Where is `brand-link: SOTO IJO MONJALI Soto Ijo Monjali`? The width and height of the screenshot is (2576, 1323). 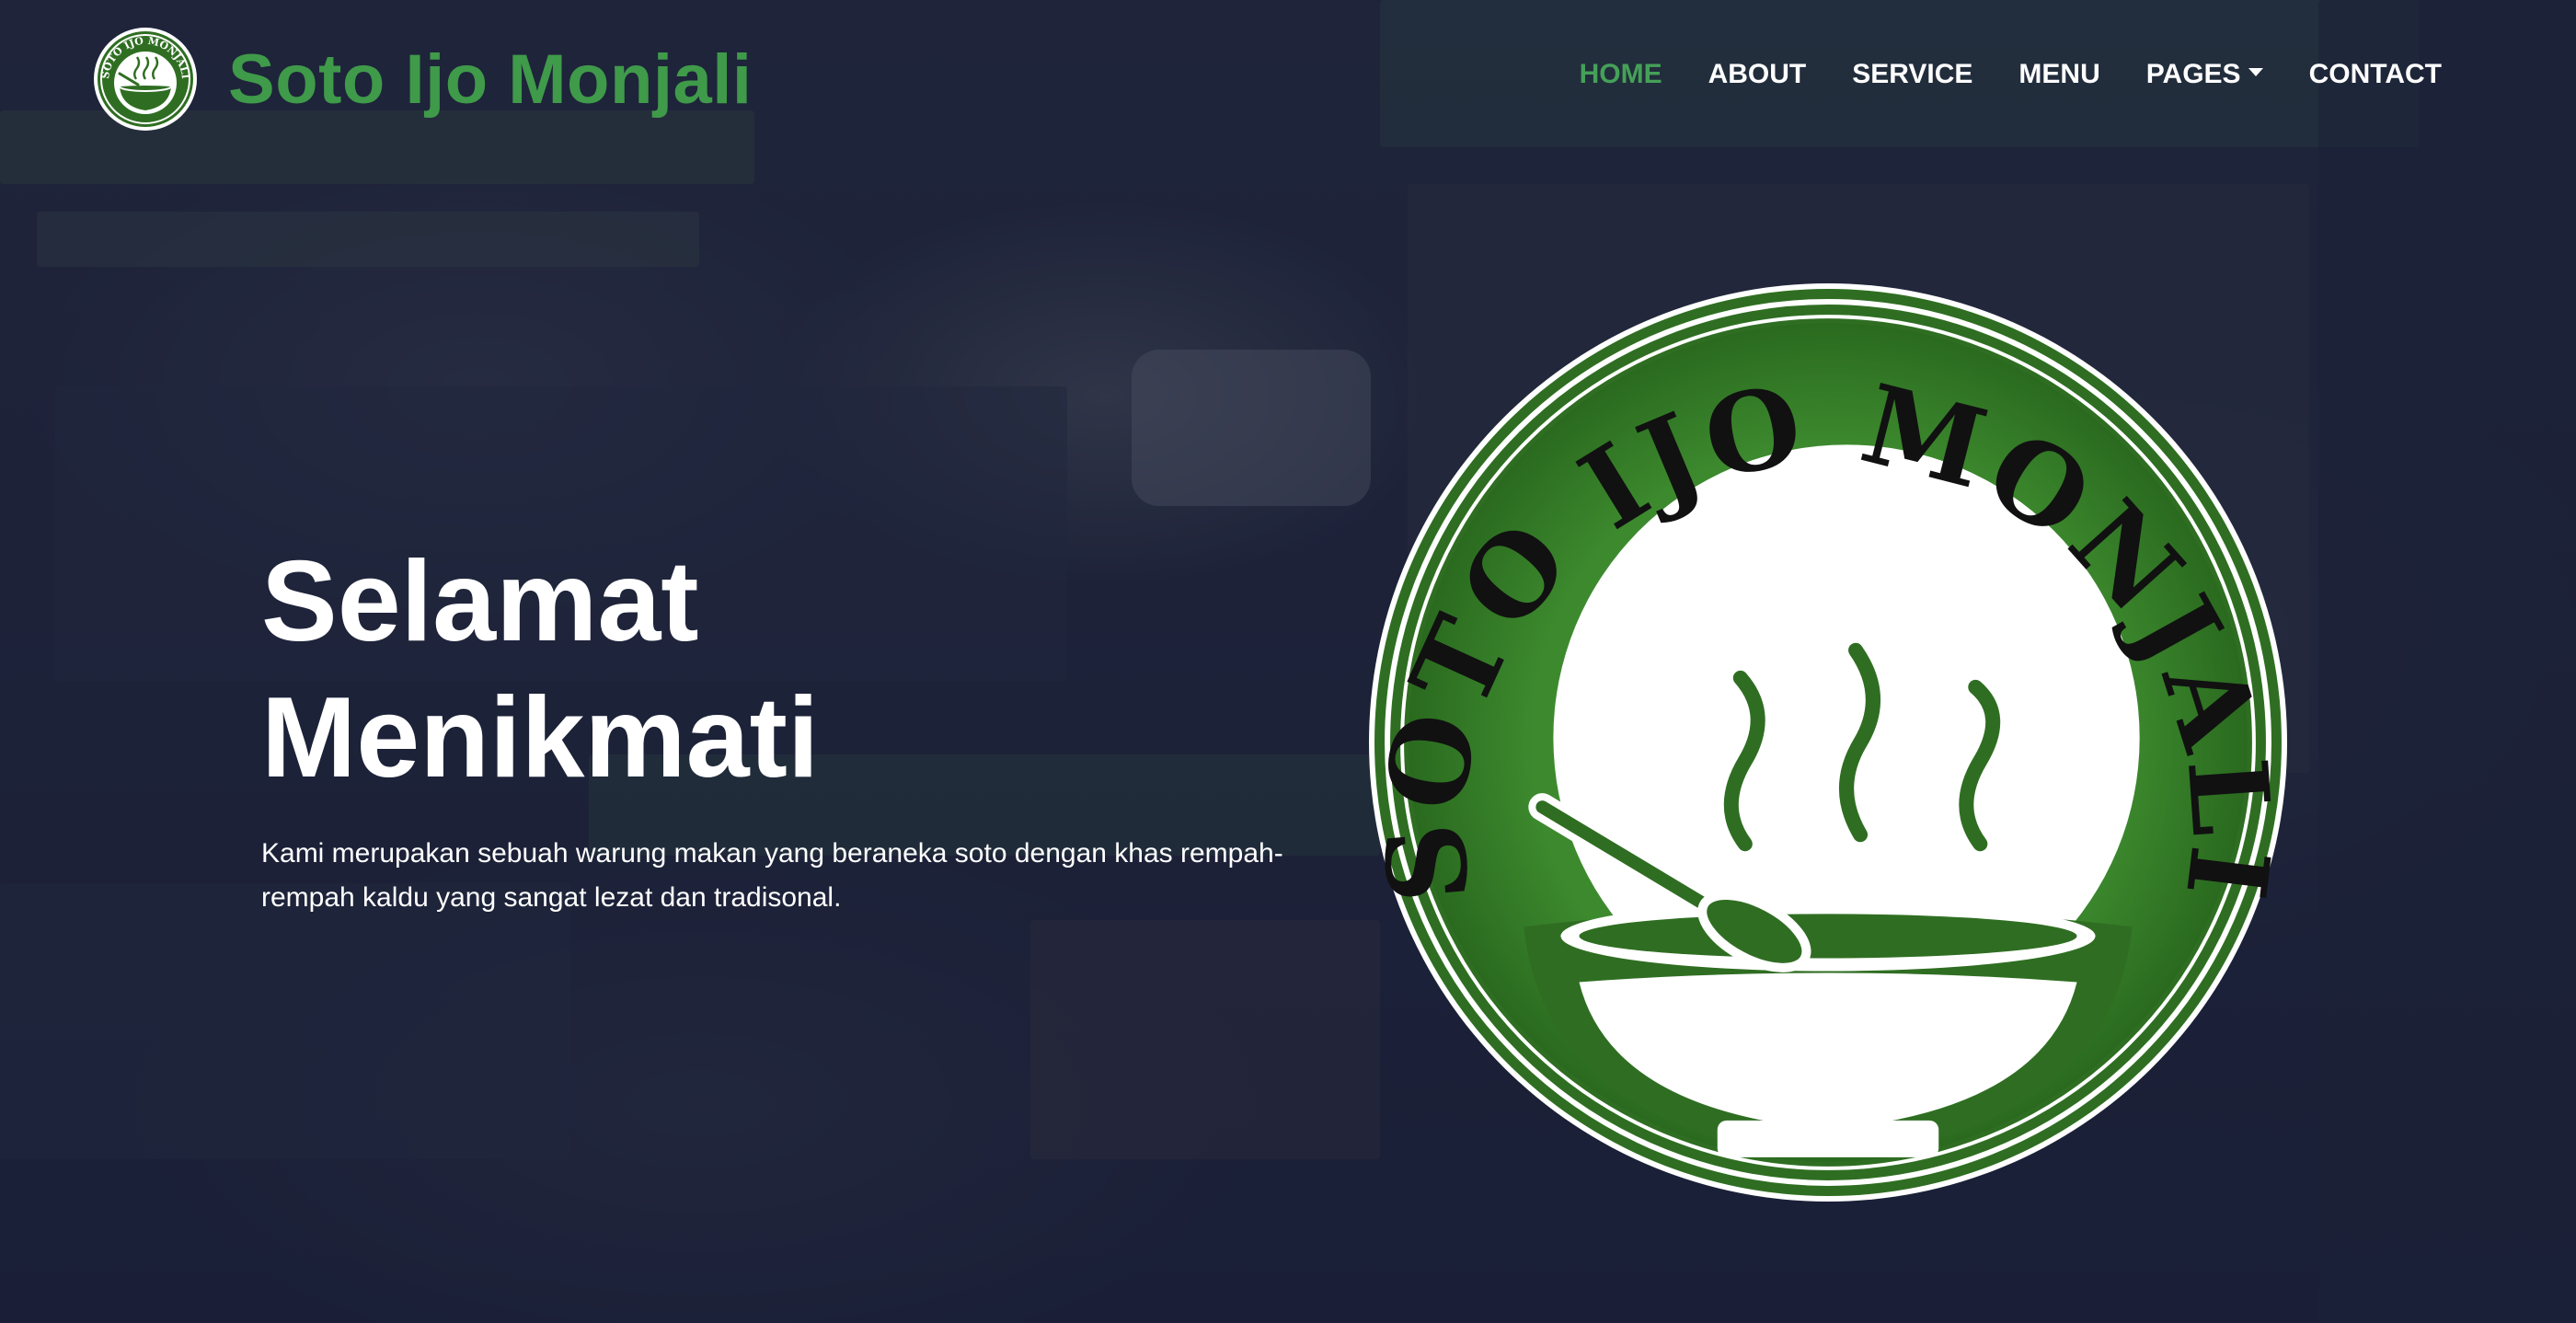
brand-link: SOTO IJO MONJALI Soto Ijo Monjali is located at coordinates (422, 79).